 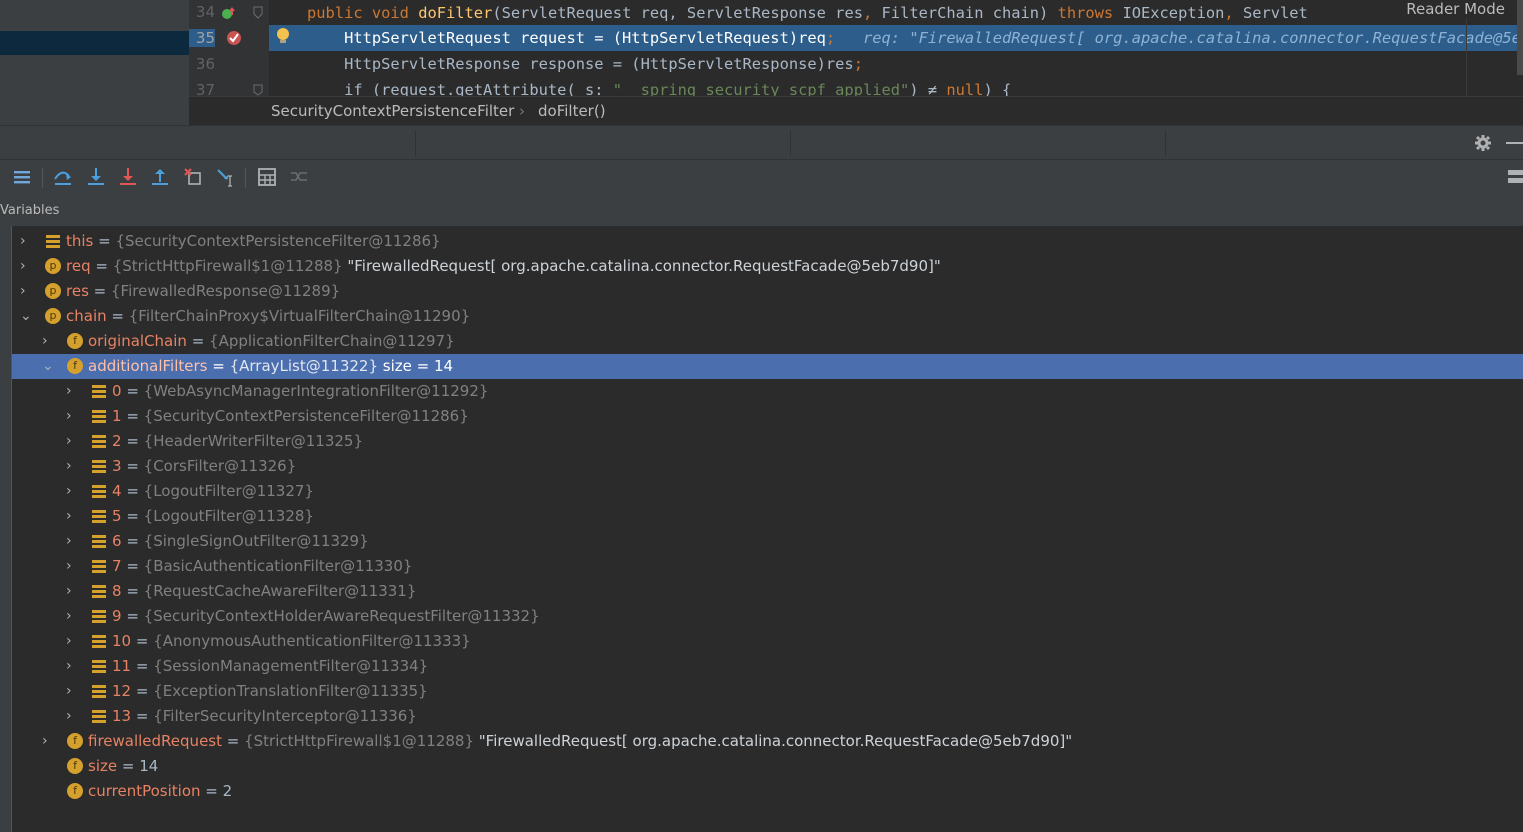 What do you see at coordinates (830, 38) in the screenshot?
I see `code-token: ;` at bounding box center [830, 38].